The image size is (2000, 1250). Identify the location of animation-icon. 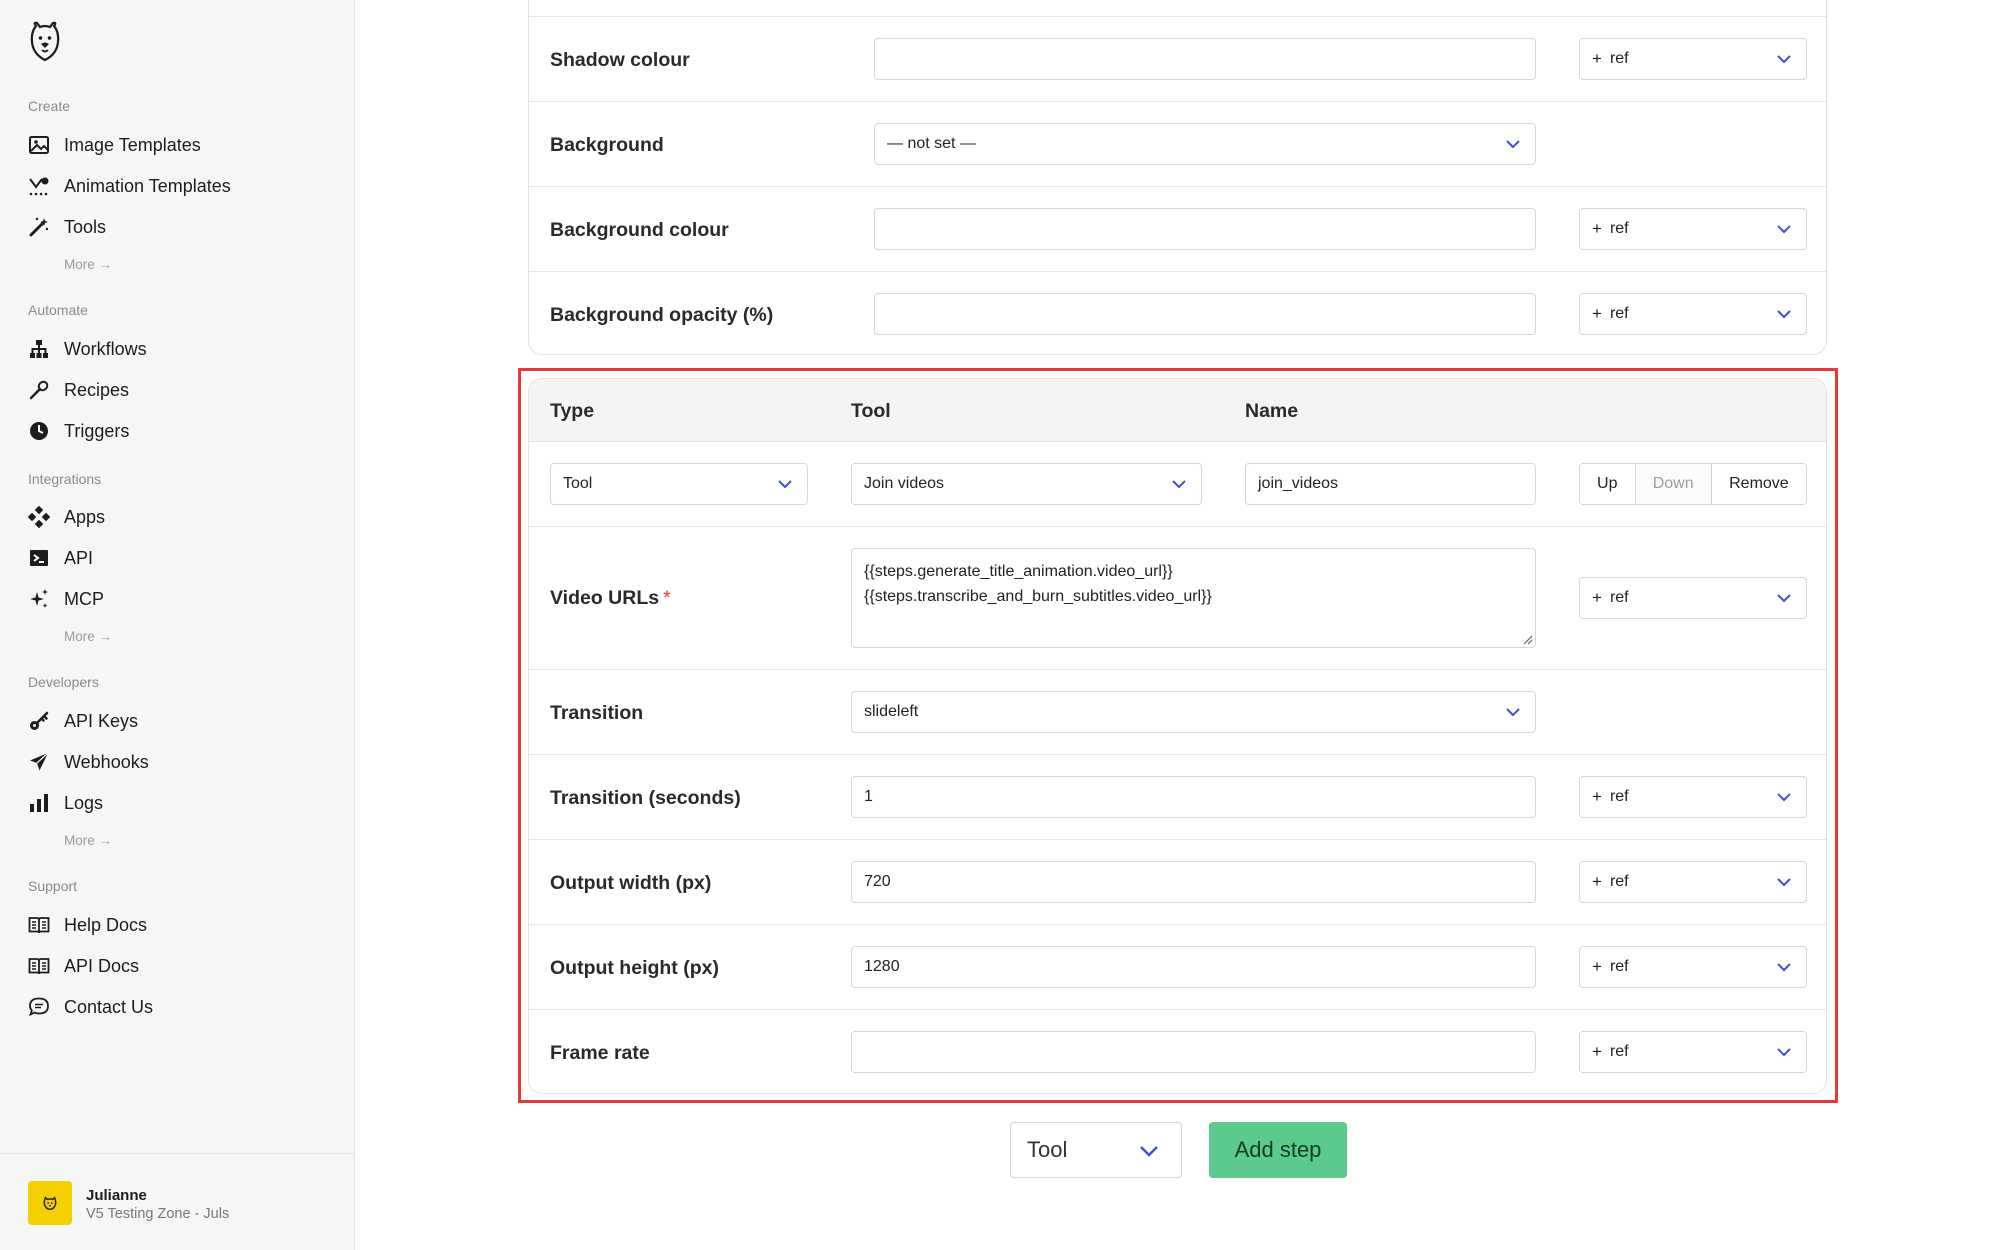
(39, 186).